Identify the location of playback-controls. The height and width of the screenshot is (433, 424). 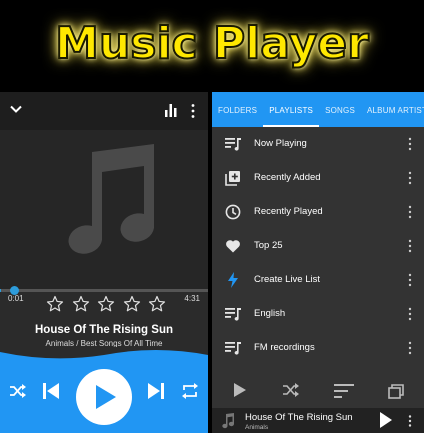
(104, 390).